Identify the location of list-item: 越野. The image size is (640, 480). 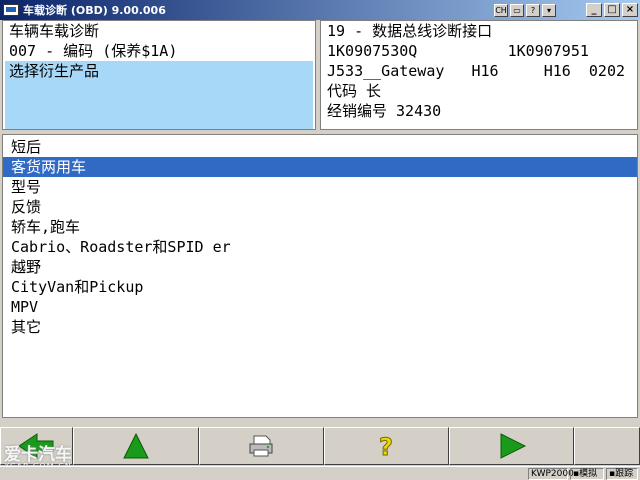
(320, 267).